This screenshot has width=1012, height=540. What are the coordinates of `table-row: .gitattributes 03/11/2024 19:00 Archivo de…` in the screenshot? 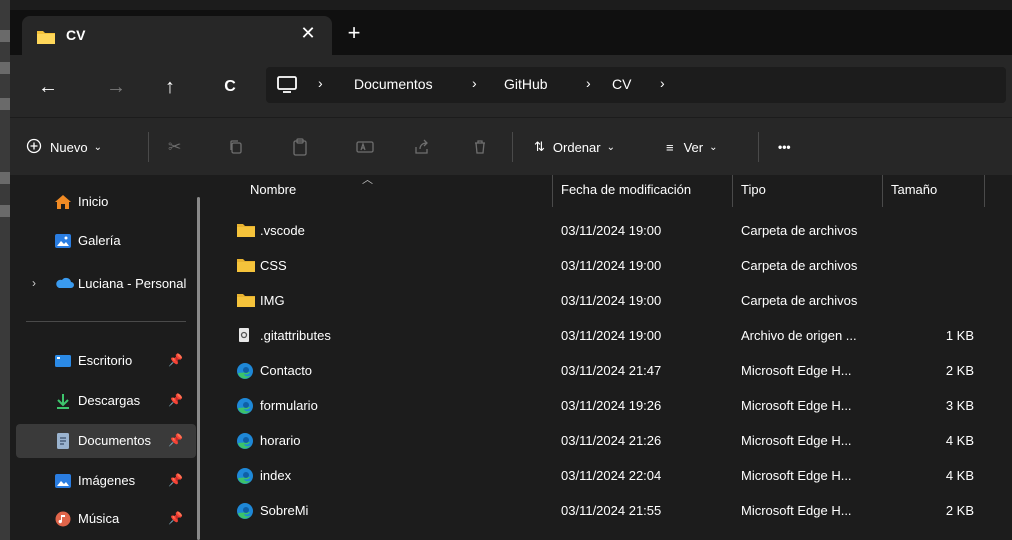 It's located at (615, 334).